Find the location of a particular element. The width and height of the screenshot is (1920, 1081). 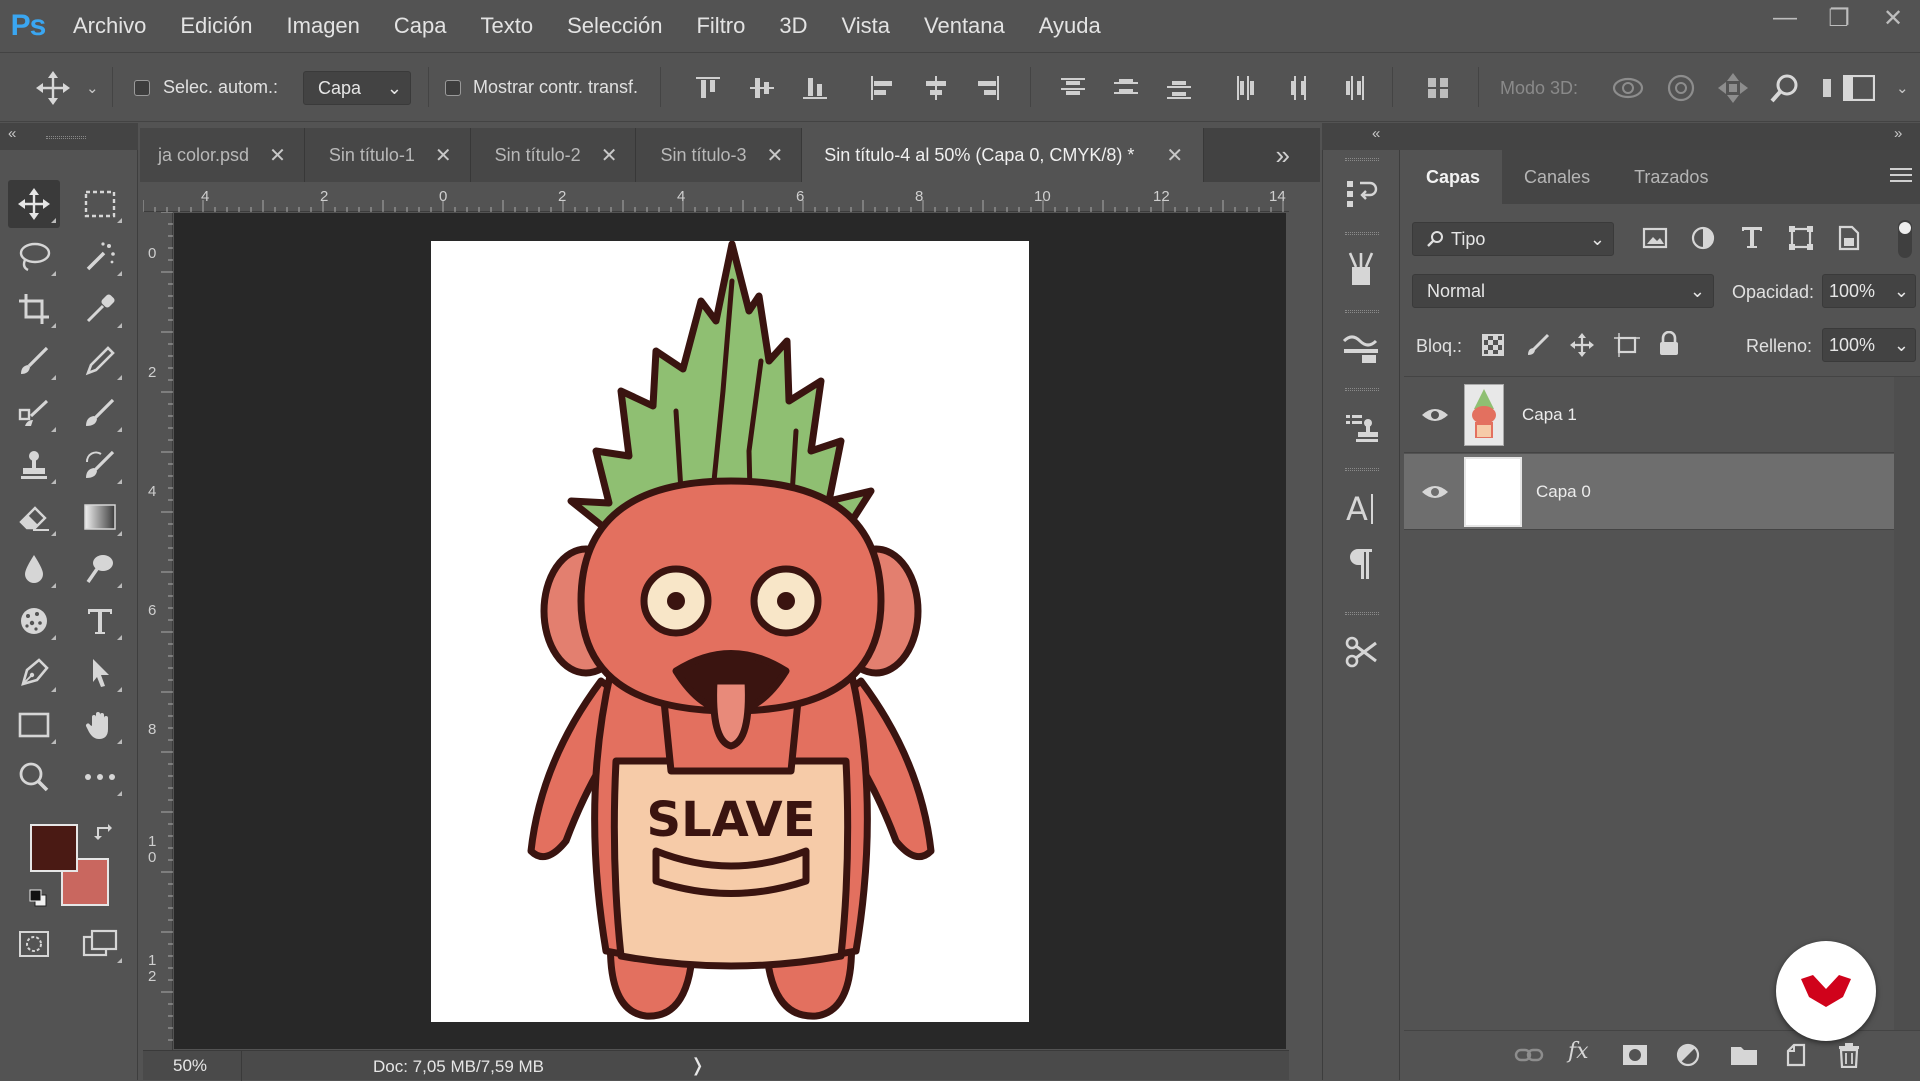

zoom-level: 50% is located at coordinates (190, 1066).